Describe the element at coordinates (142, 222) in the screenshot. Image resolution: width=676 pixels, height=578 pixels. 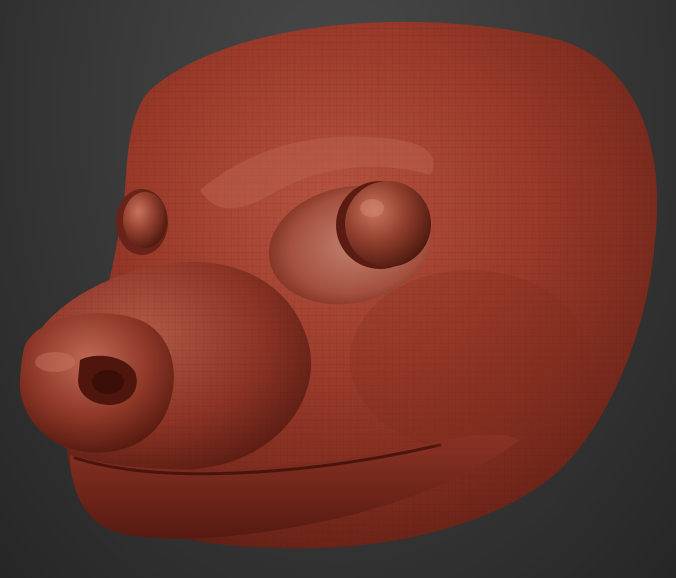
I see `left-eye` at that location.